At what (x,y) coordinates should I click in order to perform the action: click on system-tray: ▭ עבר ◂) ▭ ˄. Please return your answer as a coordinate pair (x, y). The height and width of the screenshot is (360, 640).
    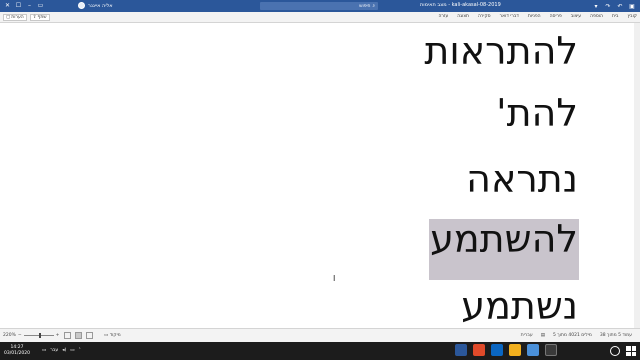
    Looking at the image, I should click on (61, 350).